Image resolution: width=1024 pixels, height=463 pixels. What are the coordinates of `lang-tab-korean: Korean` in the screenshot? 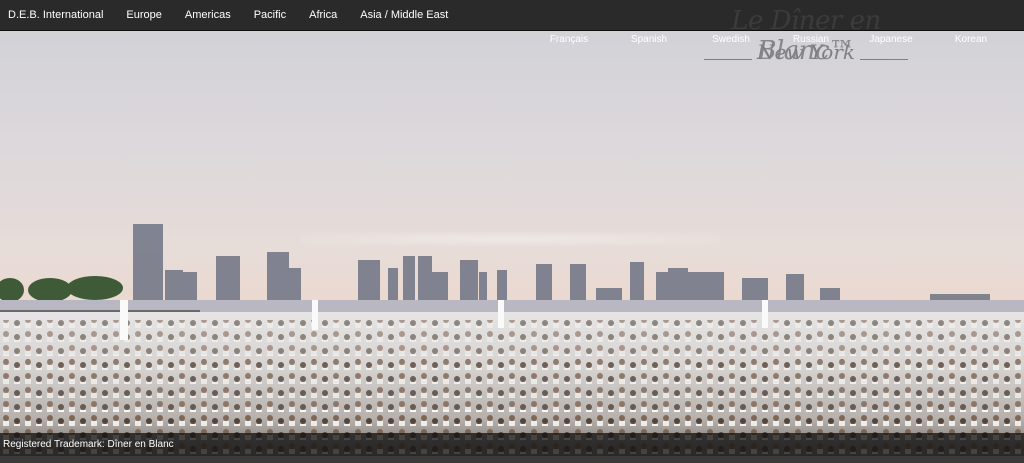 It's located at (971, 39).